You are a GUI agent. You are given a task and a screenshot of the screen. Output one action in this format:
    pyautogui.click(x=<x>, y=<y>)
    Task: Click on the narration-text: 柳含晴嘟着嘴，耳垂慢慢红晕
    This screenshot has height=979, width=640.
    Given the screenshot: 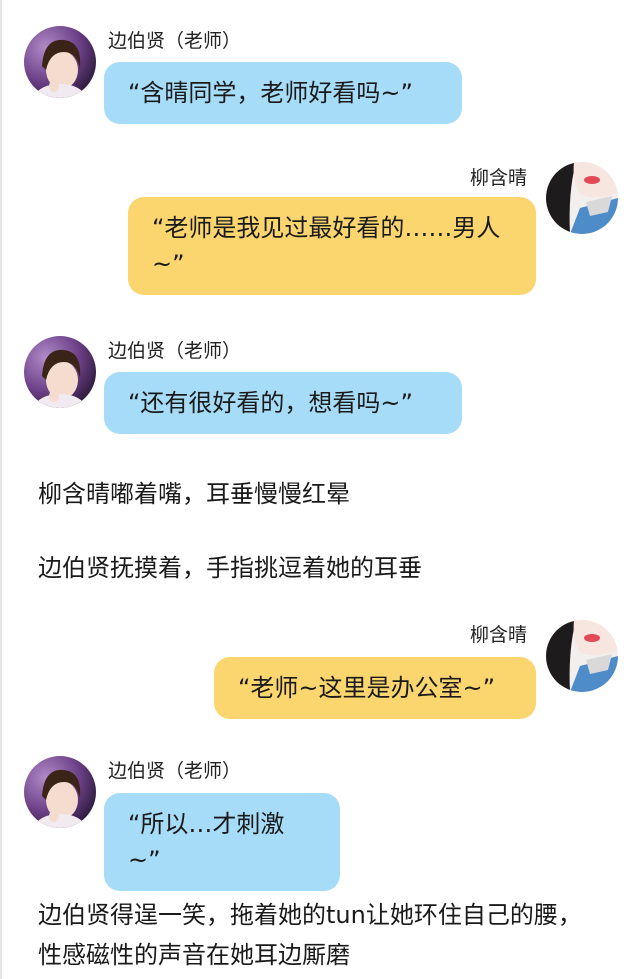 What is the action you would take?
    pyautogui.click(x=194, y=494)
    